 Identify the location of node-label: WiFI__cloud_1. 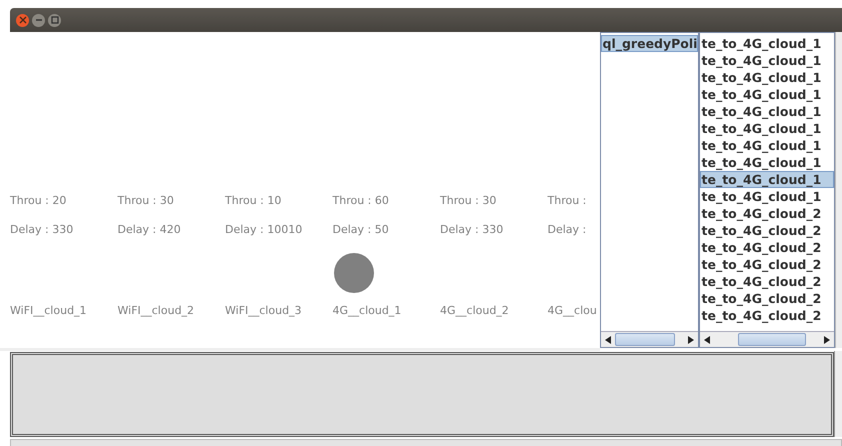
(48, 310).